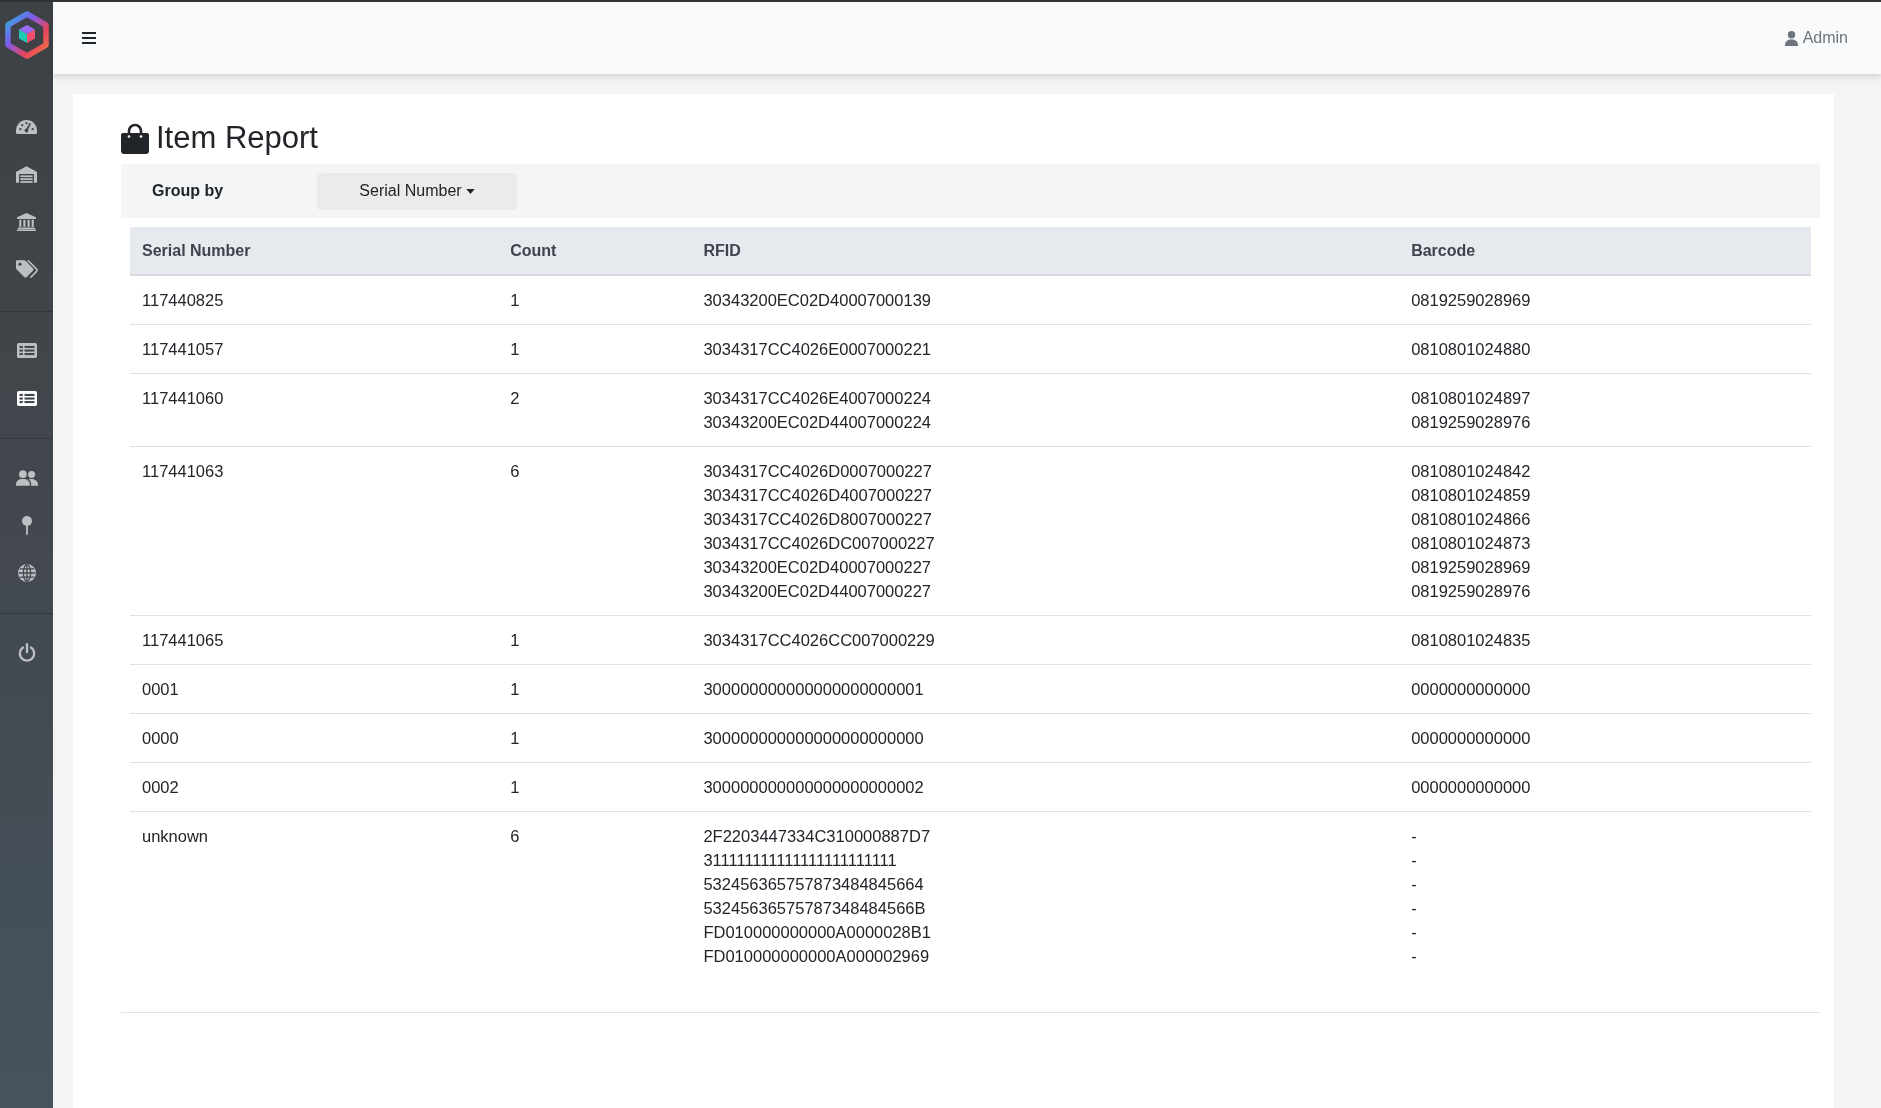 This screenshot has height=1108, width=1881. Describe the element at coordinates (817, 836) in the screenshot. I see `rfid-code: 2F2203447334C310000887D7` at that location.